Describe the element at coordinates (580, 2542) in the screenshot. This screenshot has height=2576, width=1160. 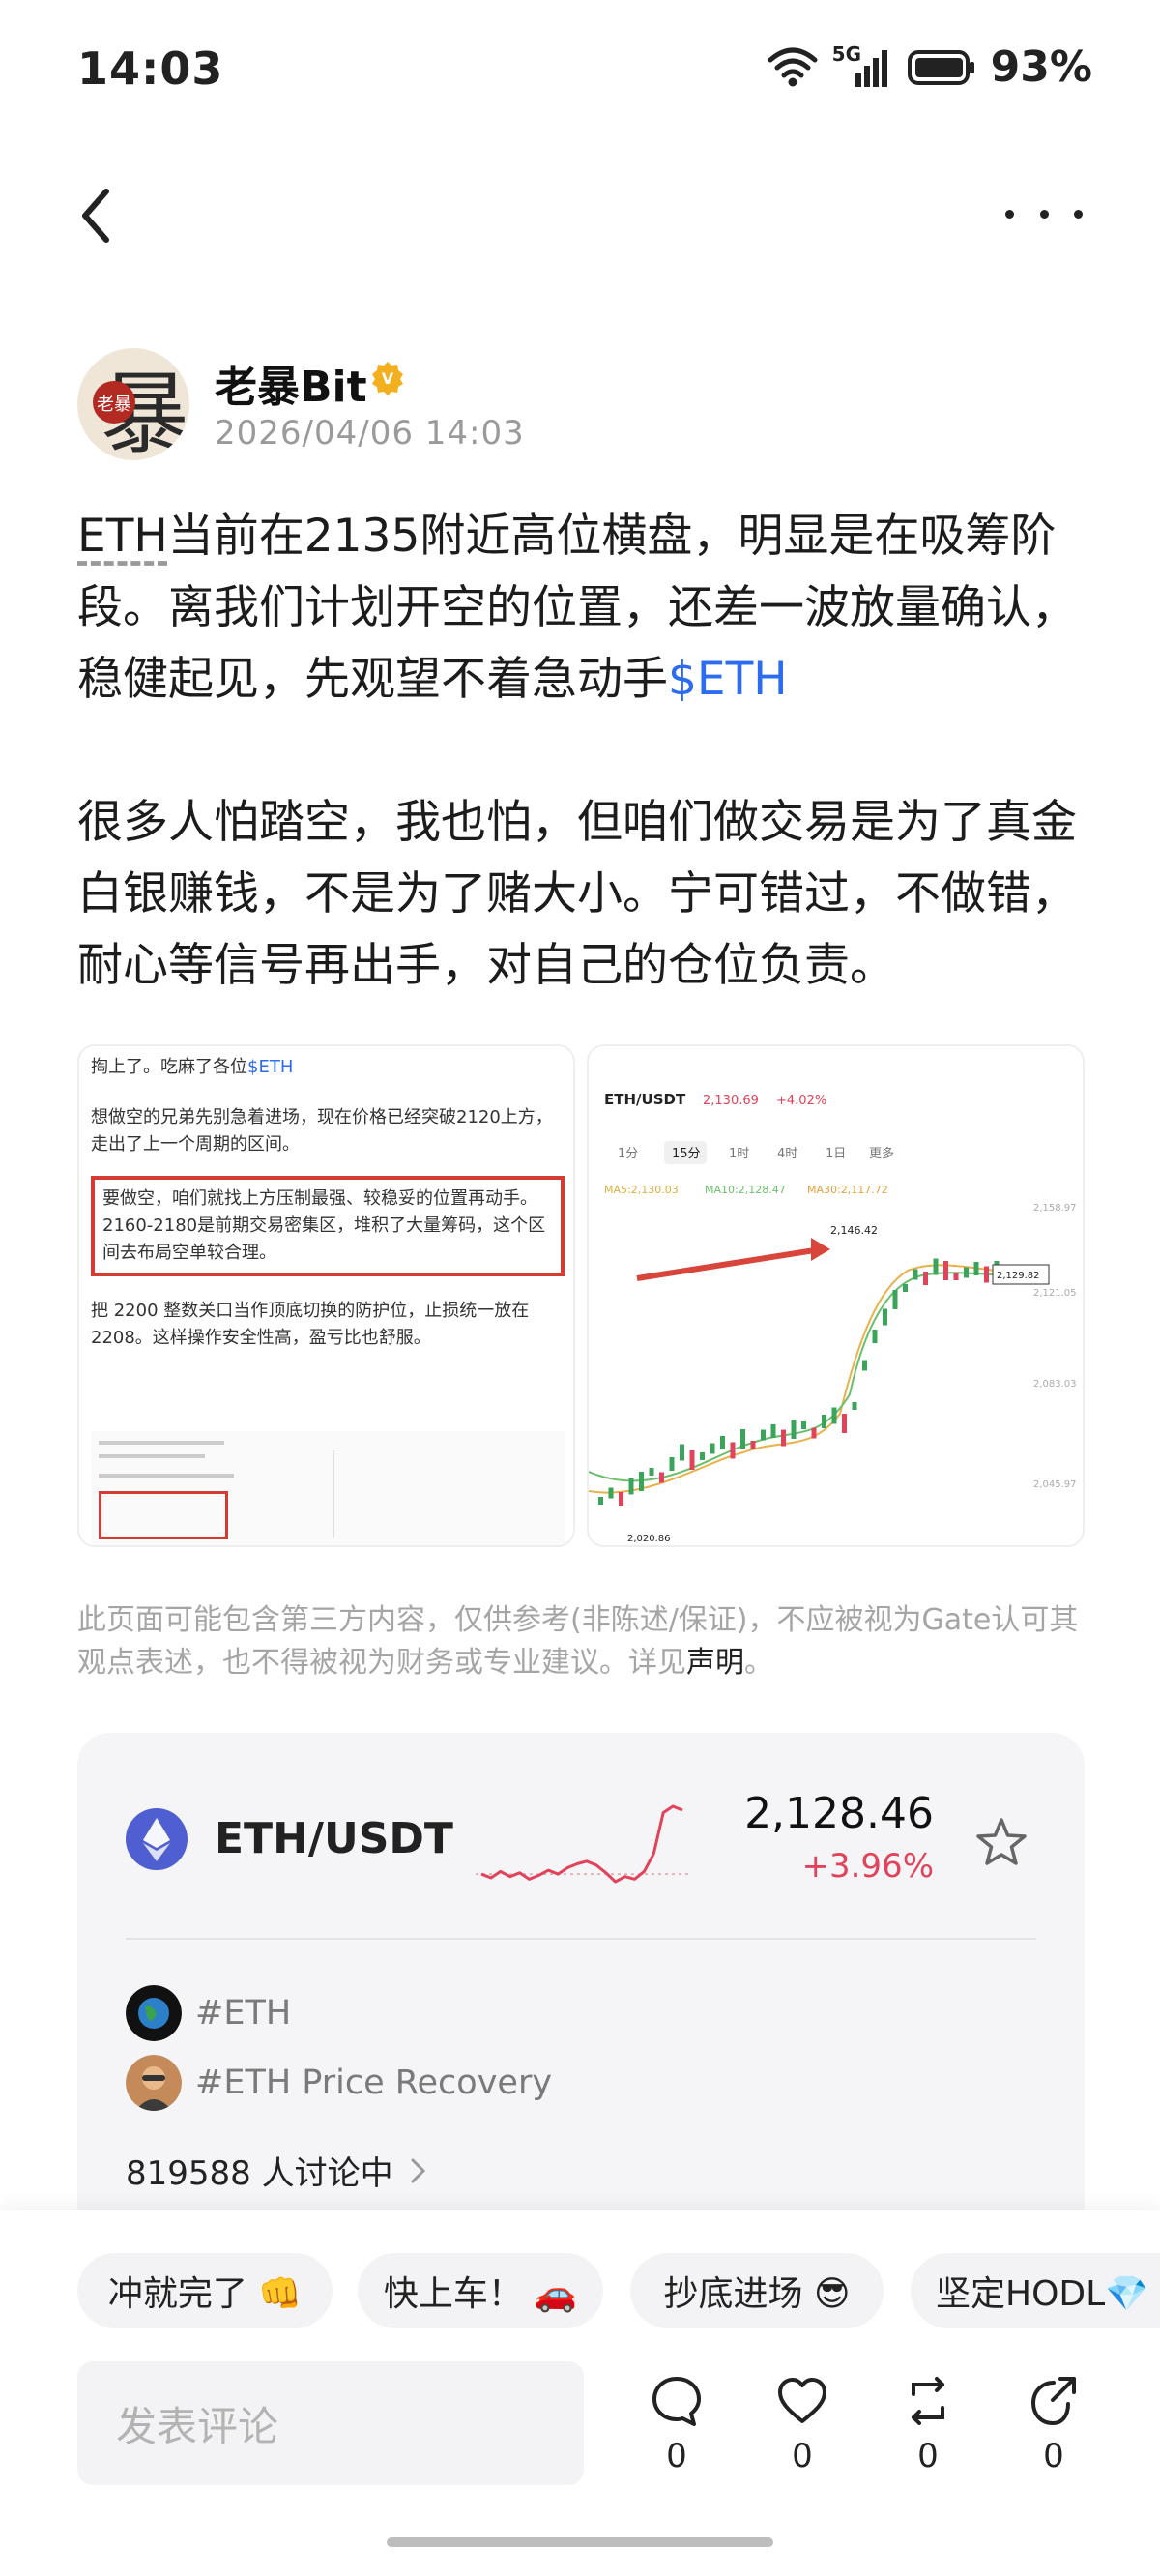
I see `home-indicator` at that location.